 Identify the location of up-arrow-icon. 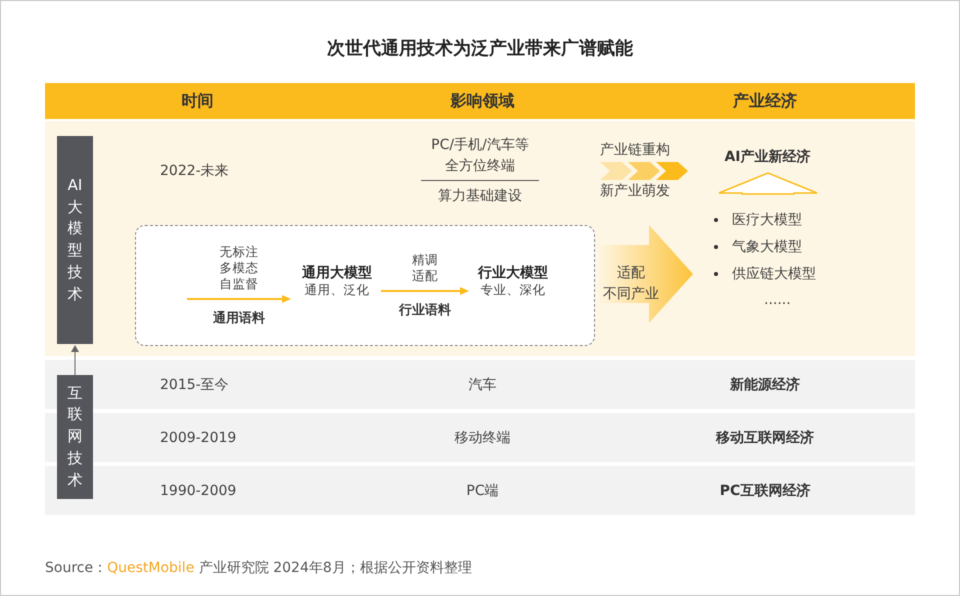
(75, 360).